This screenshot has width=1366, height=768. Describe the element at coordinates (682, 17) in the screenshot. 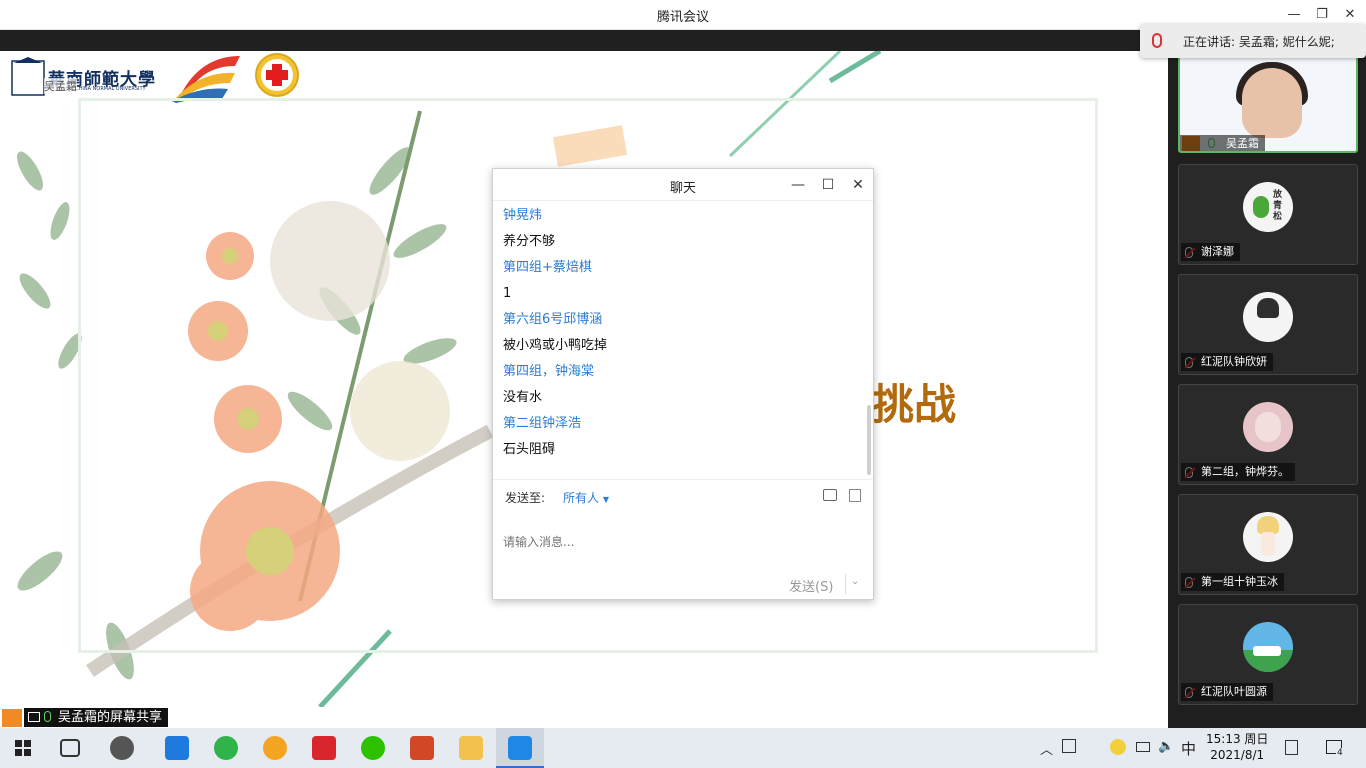

I see `app-title: 腾讯会议` at that location.